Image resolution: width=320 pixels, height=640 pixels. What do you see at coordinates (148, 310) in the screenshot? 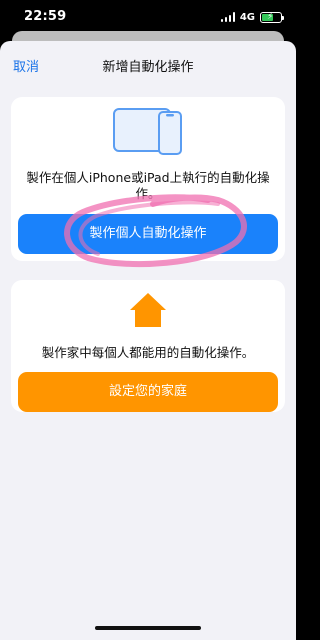
I see `house-icon` at bounding box center [148, 310].